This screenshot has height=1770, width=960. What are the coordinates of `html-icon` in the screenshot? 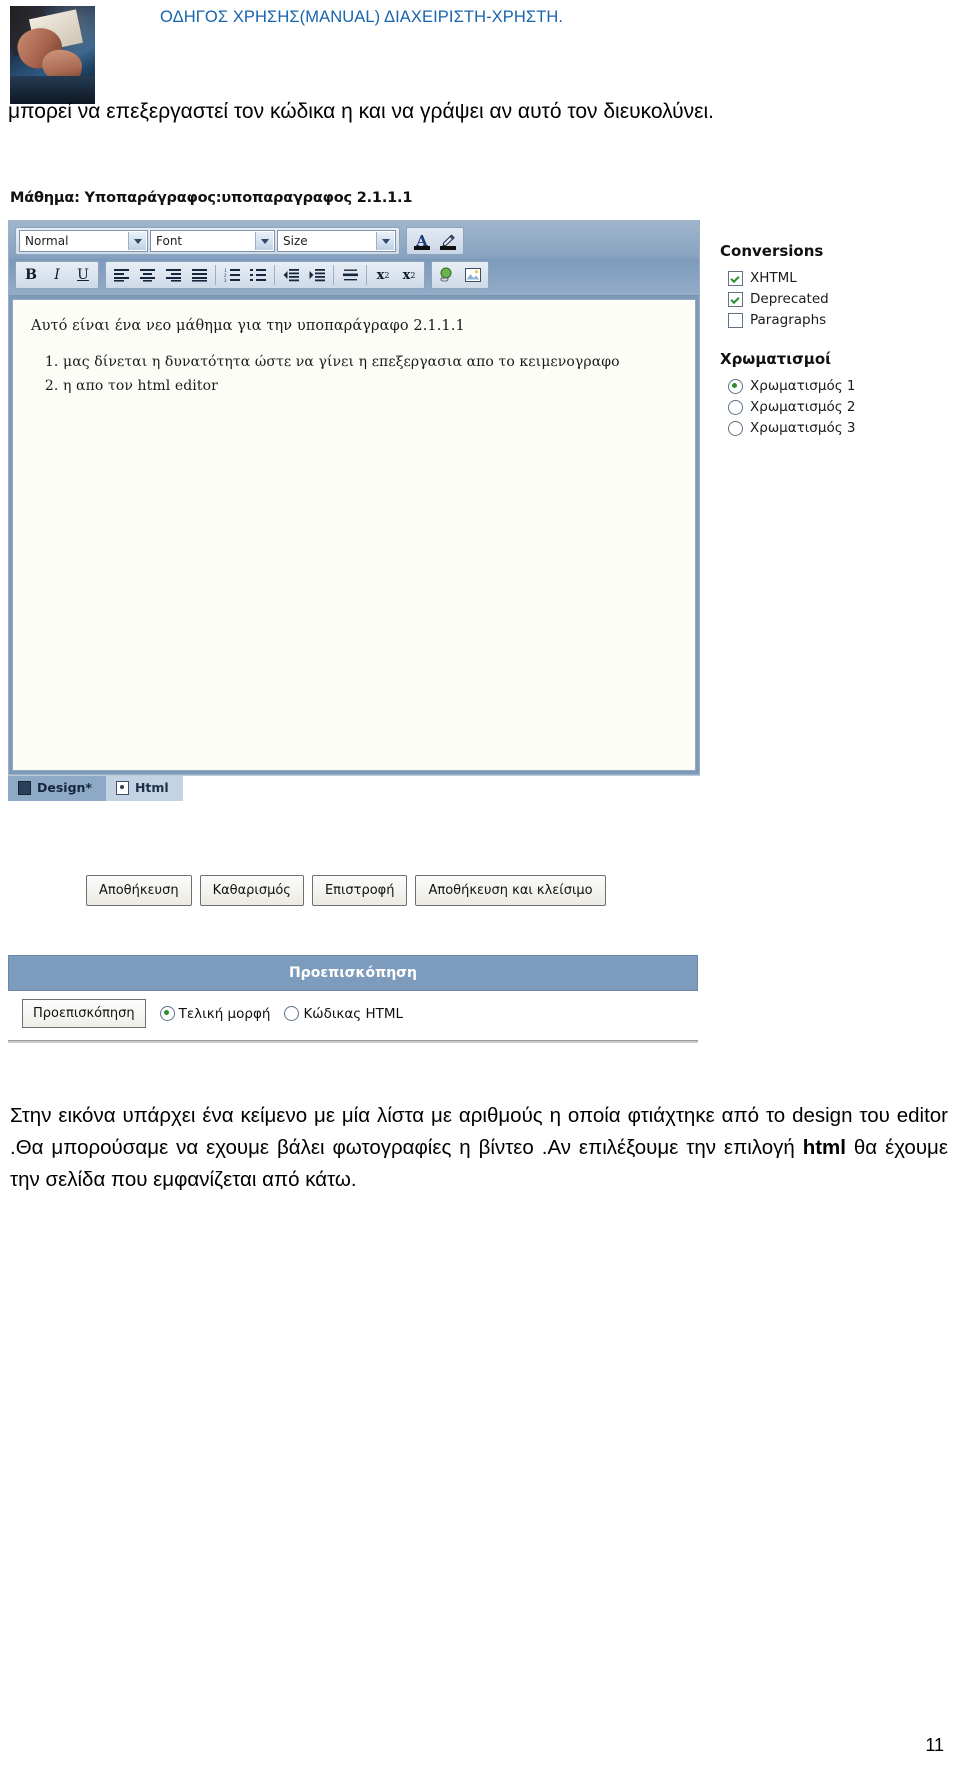 It's located at (122, 787).